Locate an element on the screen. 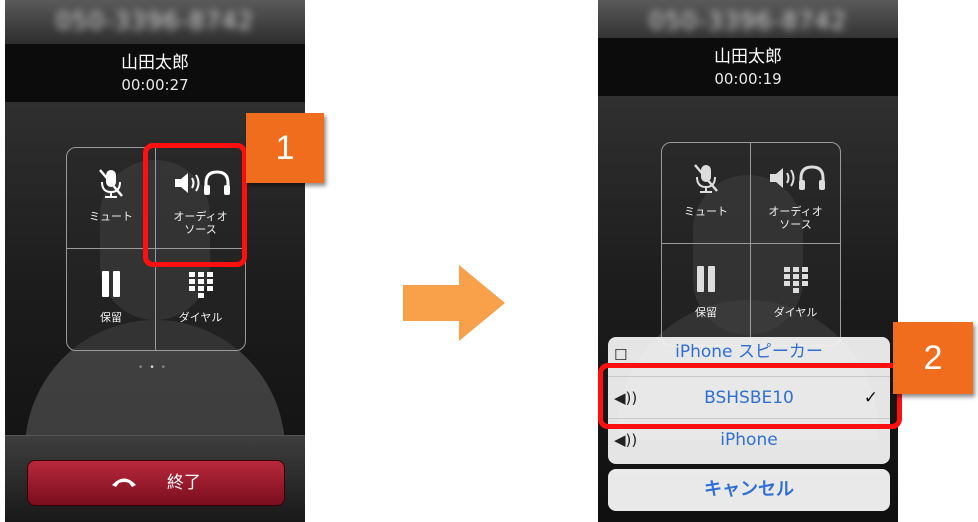 The image size is (978, 522). page-indicator: ••• is located at coordinates (155, 368).